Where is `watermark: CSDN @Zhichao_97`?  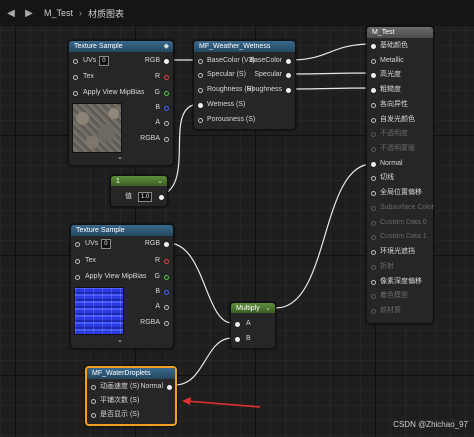 watermark: CSDN @Zhichao_97 is located at coordinates (430, 424).